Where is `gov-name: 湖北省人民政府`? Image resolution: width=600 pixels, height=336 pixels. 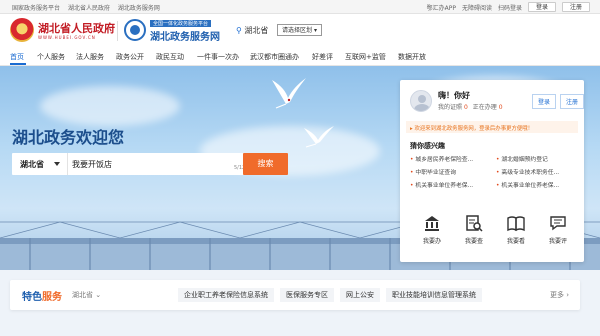 gov-name: 湖北省人民政府 is located at coordinates (76, 28).